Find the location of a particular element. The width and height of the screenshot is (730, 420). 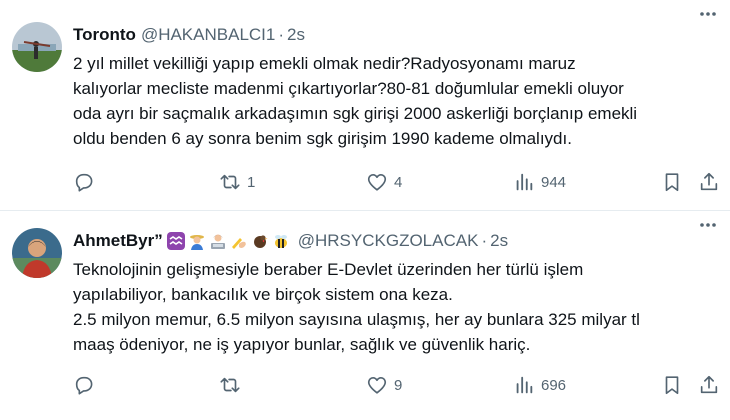

like-count: 9 is located at coordinates (398, 385).